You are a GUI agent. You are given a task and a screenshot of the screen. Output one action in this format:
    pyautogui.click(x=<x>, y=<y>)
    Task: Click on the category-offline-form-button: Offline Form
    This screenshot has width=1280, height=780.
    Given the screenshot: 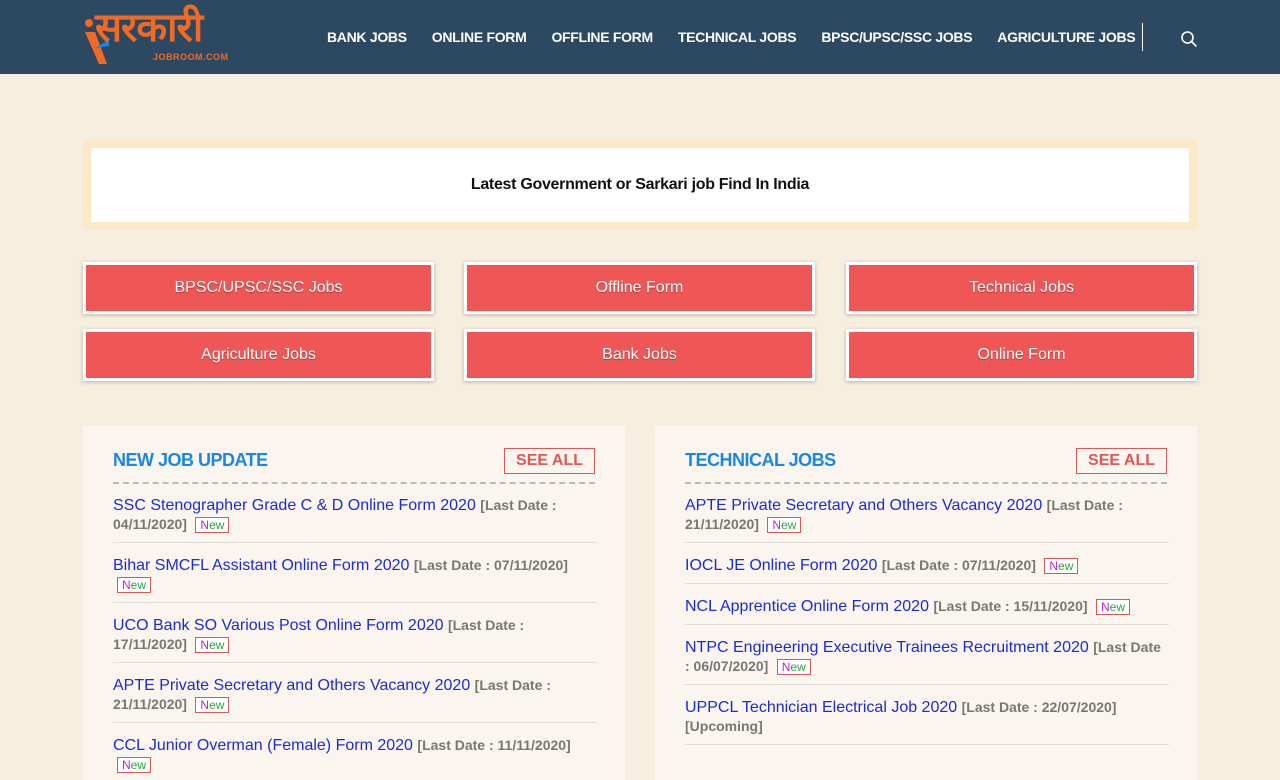 What is the action you would take?
    pyautogui.click(x=639, y=288)
    